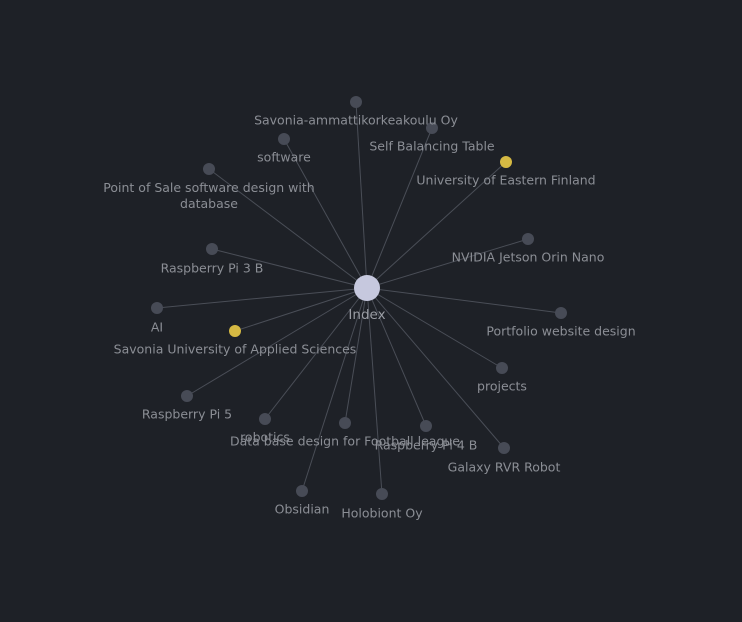 The image size is (742, 622). I want to click on edge-index-savonia-oy, so click(361, 195).